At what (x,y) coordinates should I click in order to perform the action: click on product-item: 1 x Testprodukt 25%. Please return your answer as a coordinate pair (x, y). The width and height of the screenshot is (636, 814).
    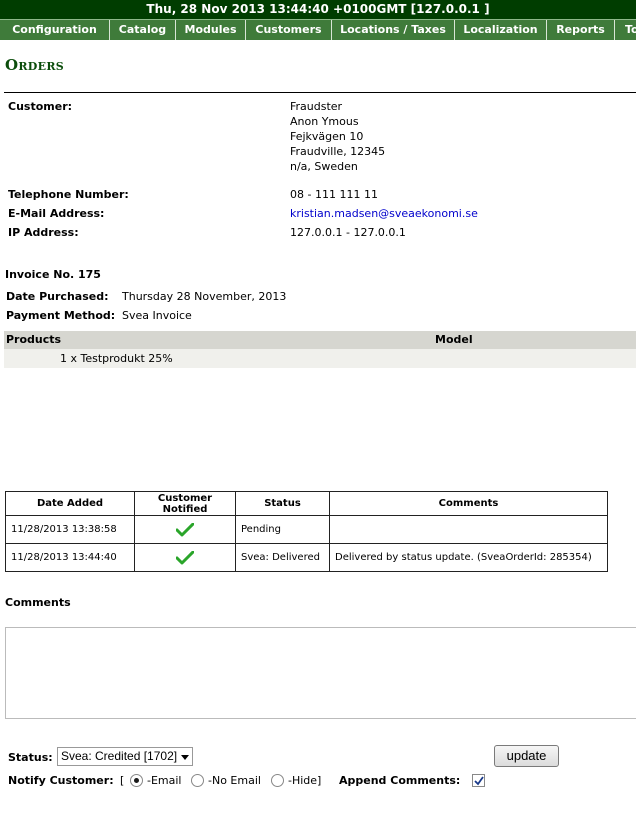
    Looking at the image, I should click on (116, 358).